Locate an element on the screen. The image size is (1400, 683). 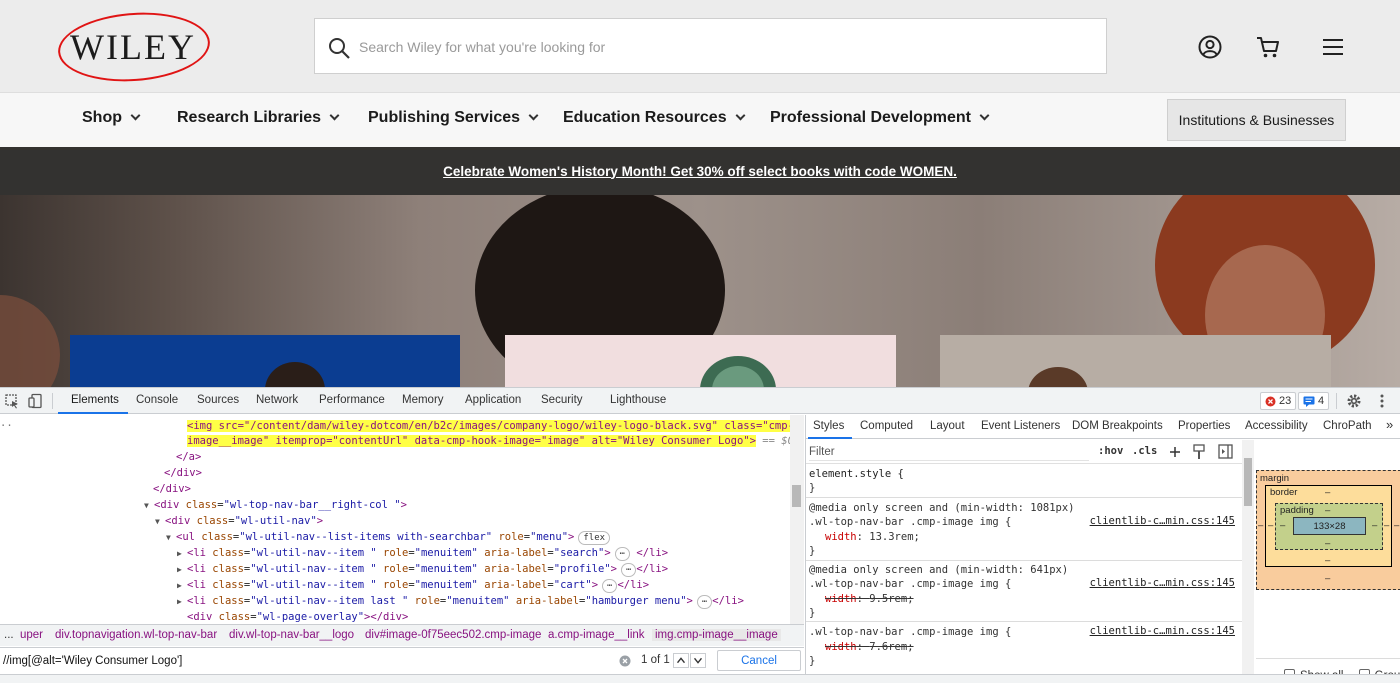
element-style-rule: element.style { is located at coordinates (856, 474).